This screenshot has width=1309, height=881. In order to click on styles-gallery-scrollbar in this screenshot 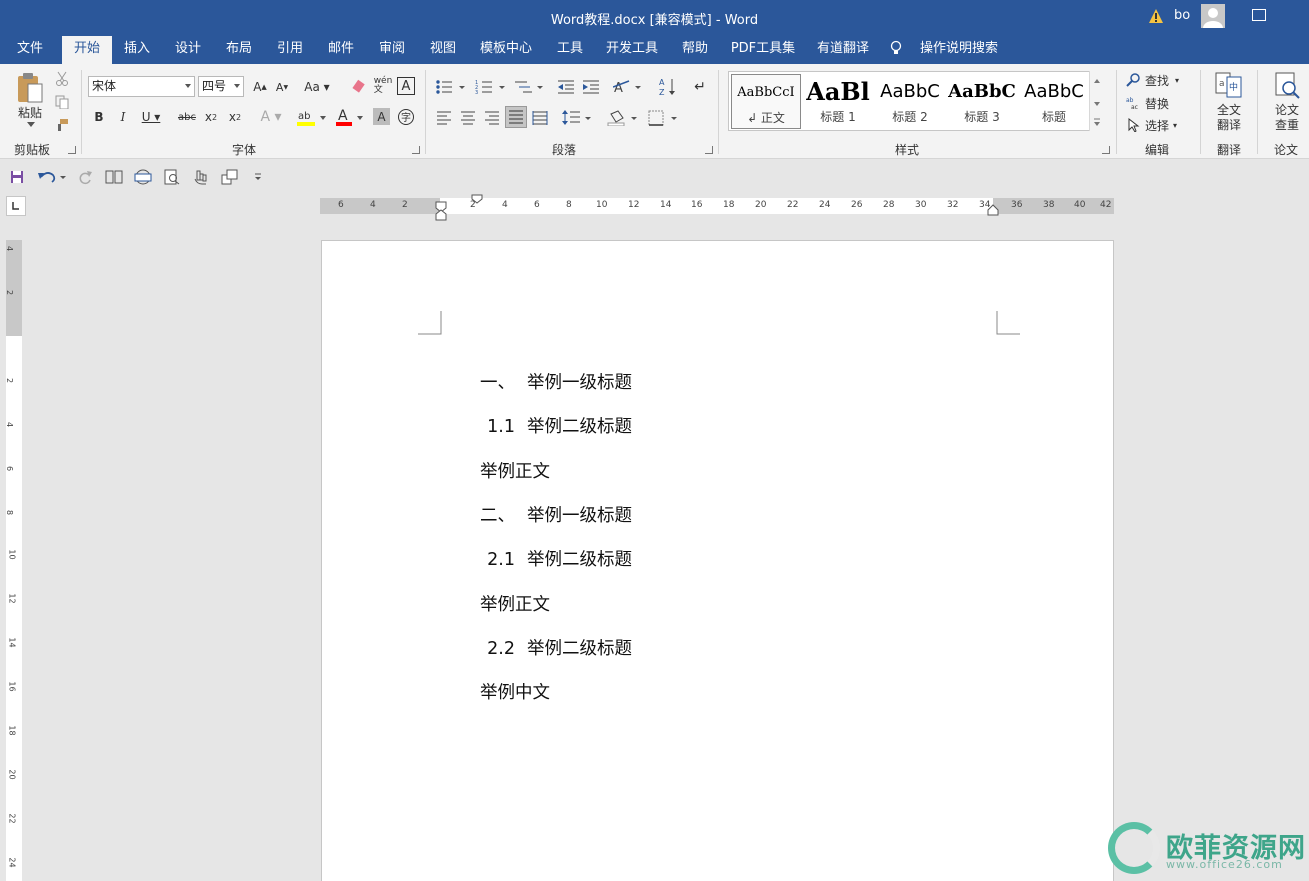, I will do `click(1096, 101)`.